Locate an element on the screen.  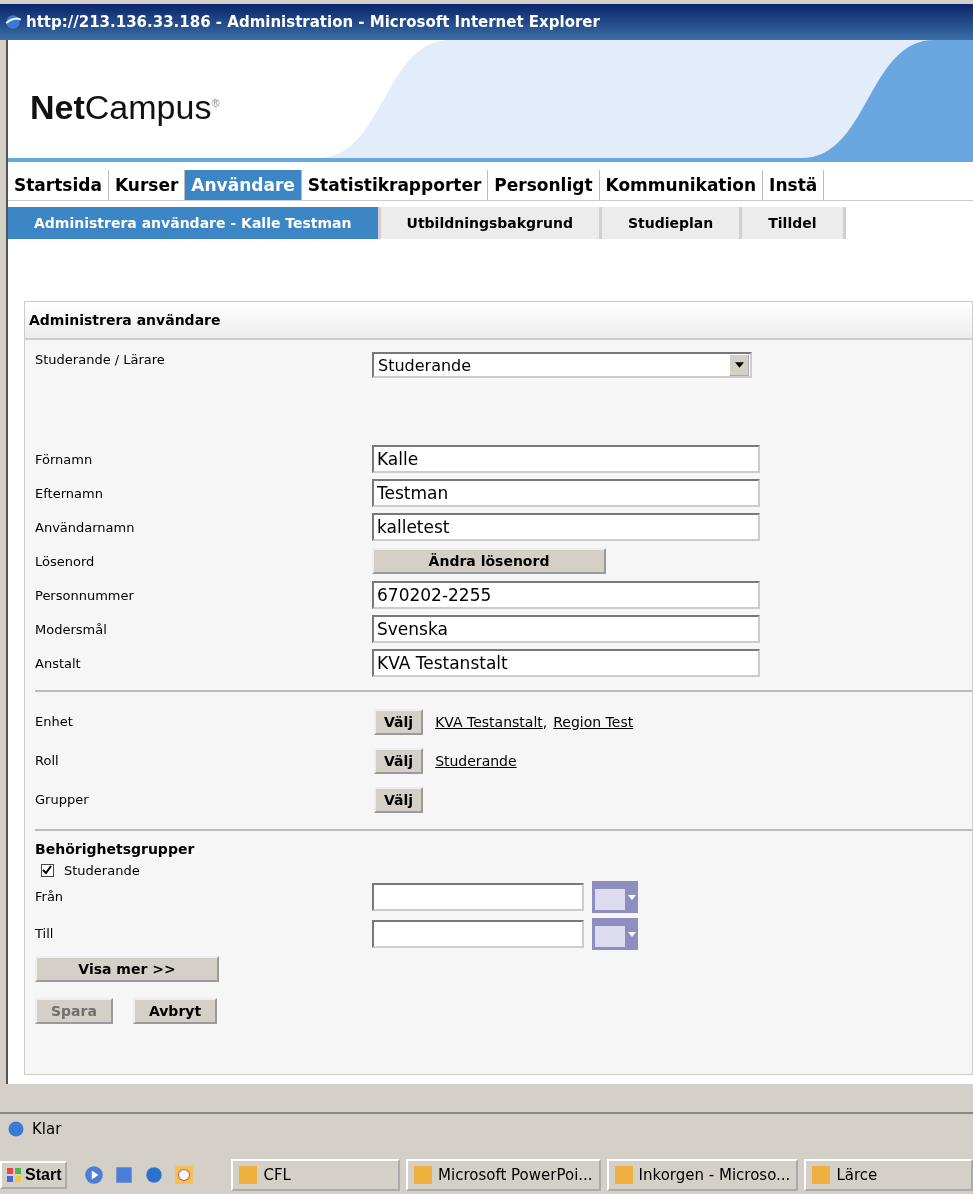
windows-flag-icon is located at coordinates (14, 1175).